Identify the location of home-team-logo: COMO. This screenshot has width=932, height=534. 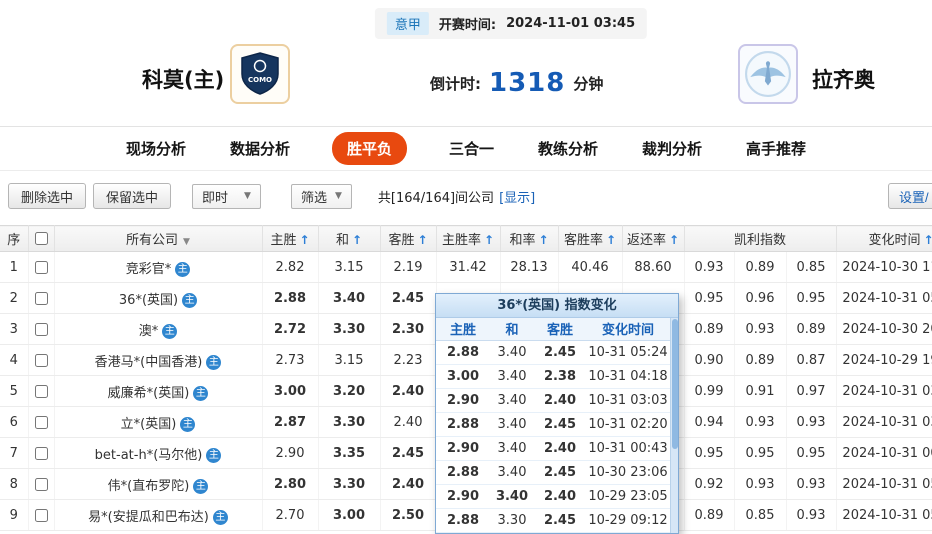
(260, 74).